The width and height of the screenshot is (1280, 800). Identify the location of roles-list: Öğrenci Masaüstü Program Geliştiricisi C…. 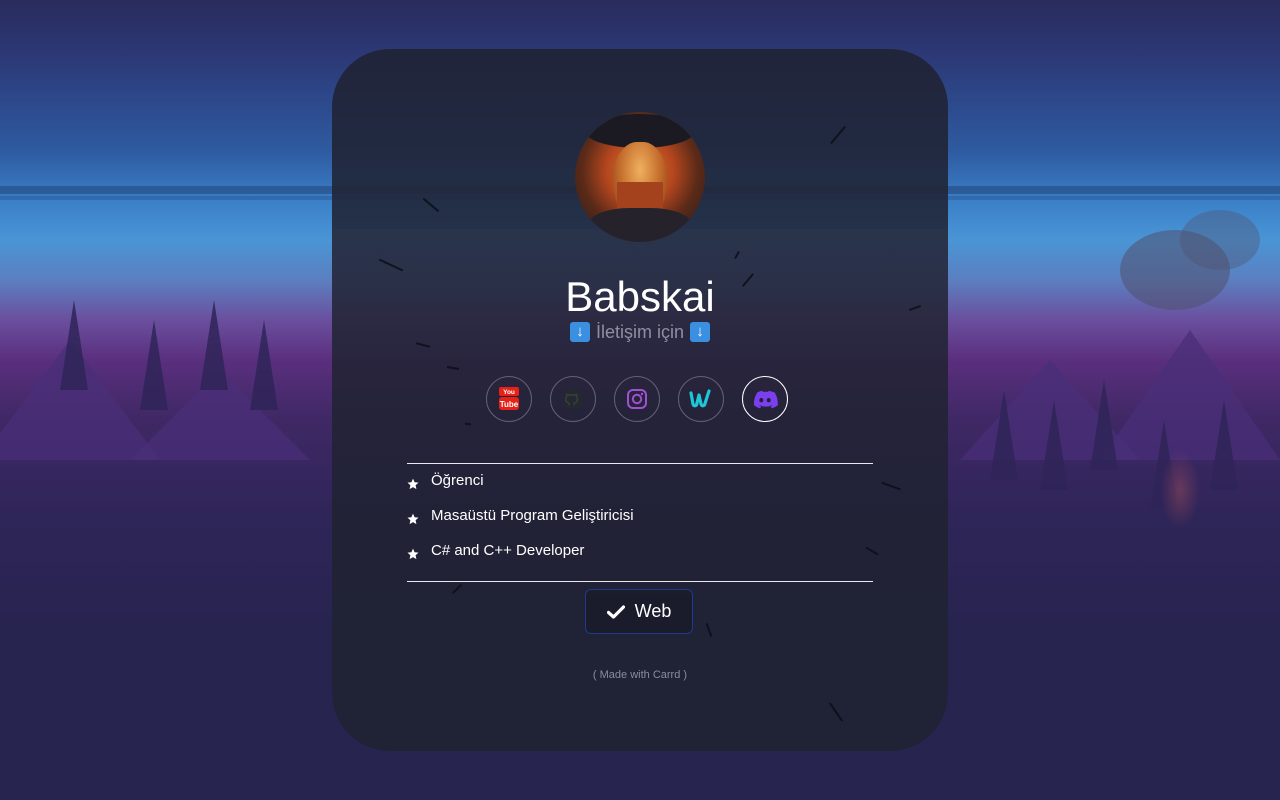
(640, 523).